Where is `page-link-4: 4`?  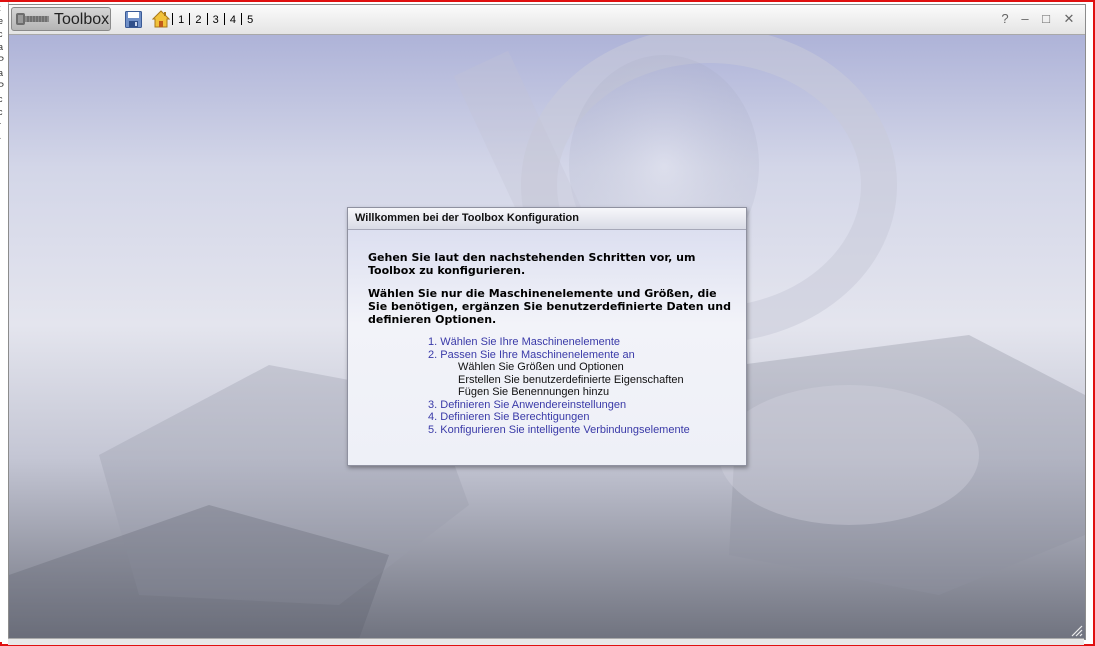 page-link-4: 4 is located at coordinates (233, 20).